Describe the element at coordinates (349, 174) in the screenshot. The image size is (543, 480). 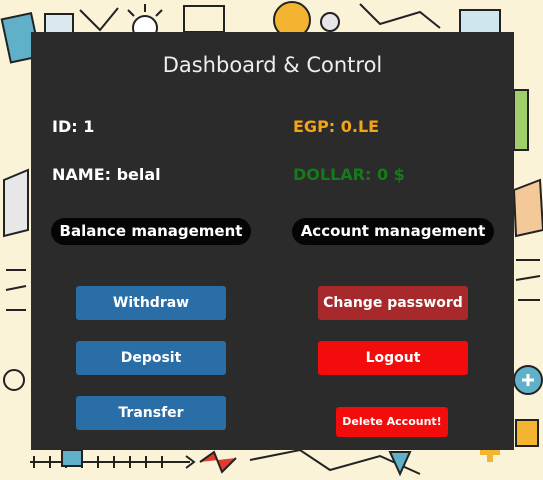
I see `dollar-balance: DOLLAR: 0 $` at that location.